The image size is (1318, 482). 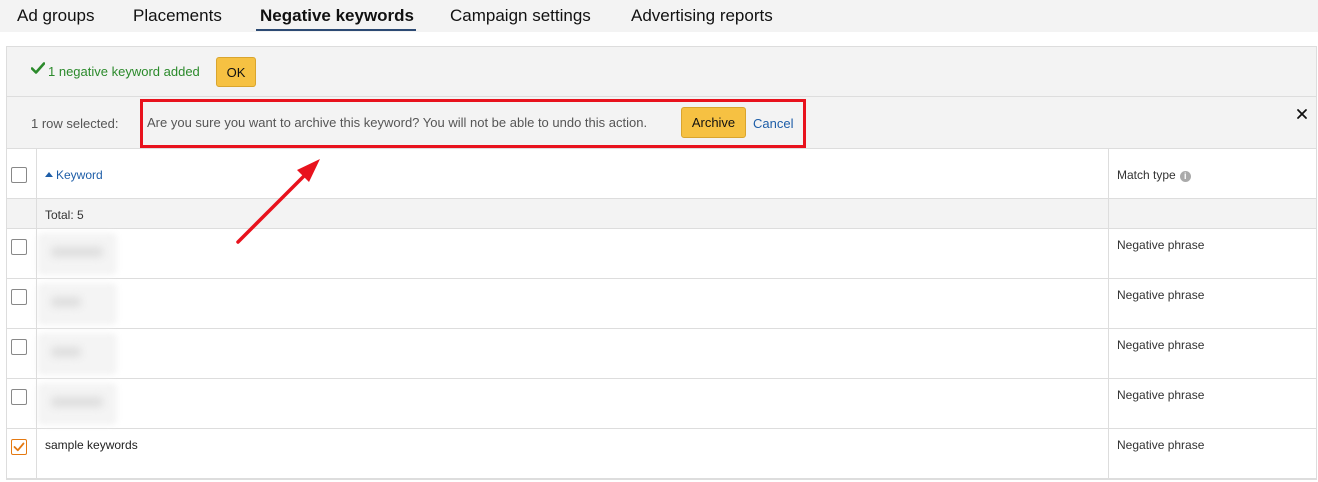 What do you see at coordinates (473, 123) in the screenshot?
I see `annotation-highlight-box` at bounding box center [473, 123].